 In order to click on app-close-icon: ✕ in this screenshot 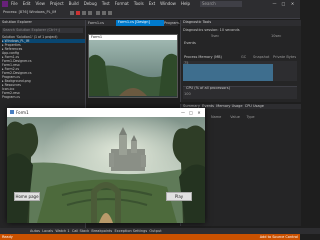, I will do `click(199, 112)`.